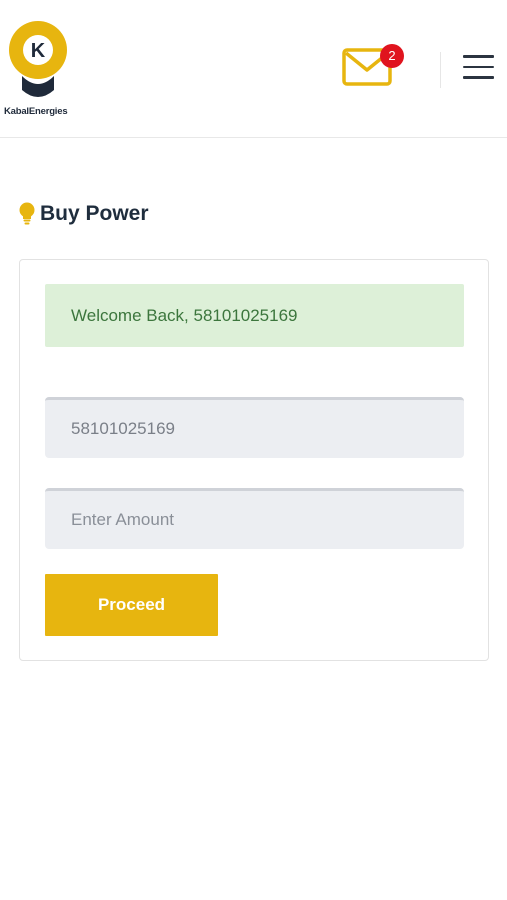  Describe the element at coordinates (131, 605) in the screenshot. I see `proceed-button: Proceed` at that location.